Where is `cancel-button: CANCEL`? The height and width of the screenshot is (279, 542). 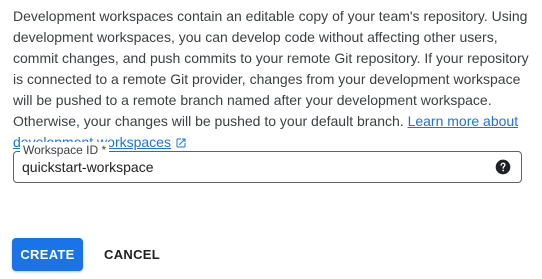 cancel-button: CANCEL is located at coordinates (132, 254).